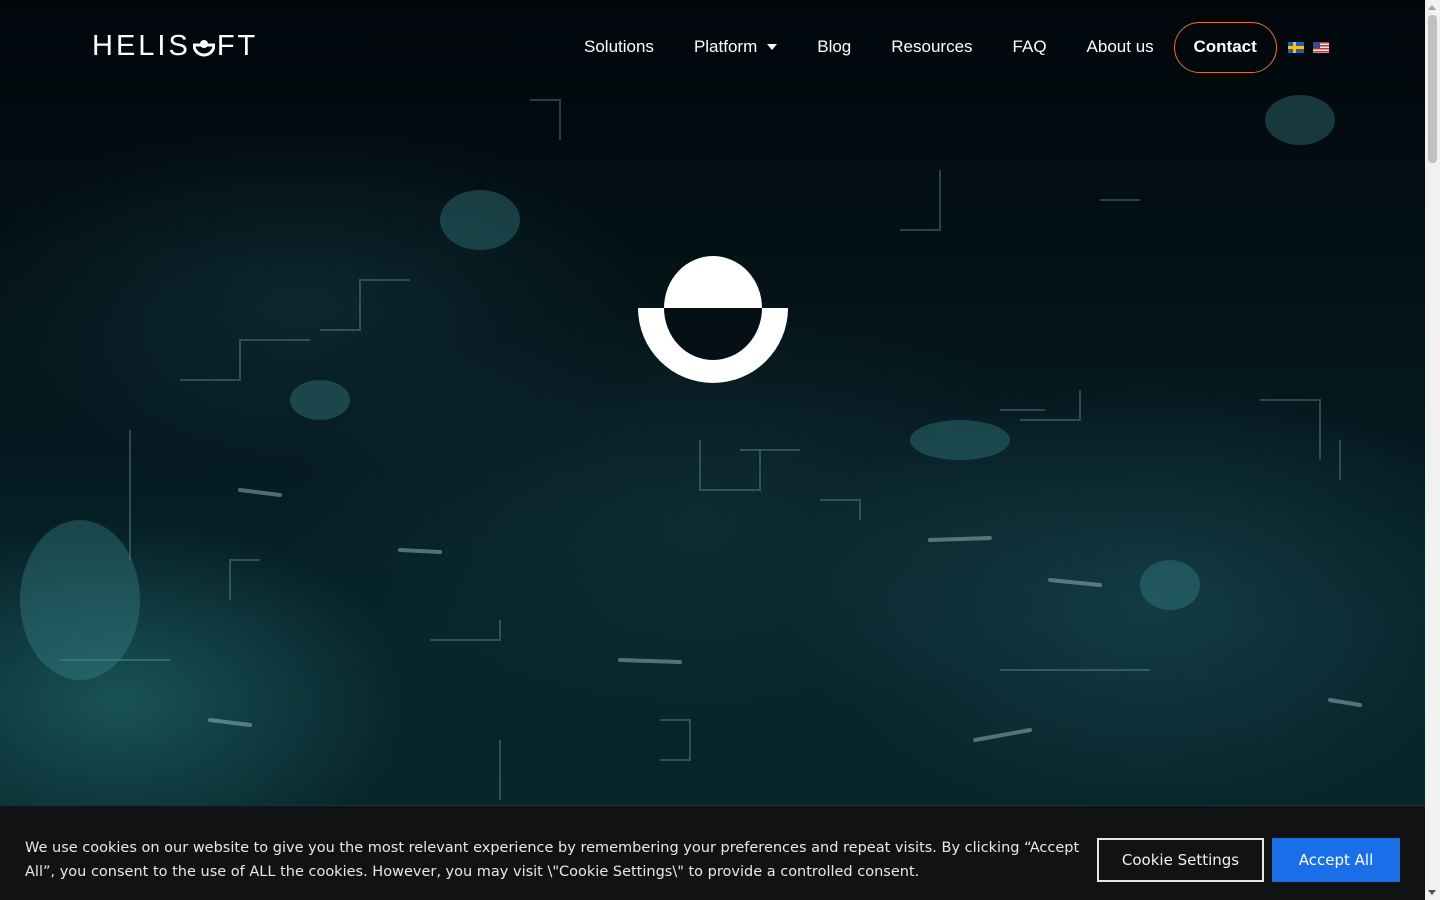 This screenshot has height=900, width=1440. What do you see at coordinates (772, 47) in the screenshot?
I see `caret-down-icon` at bounding box center [772, 47].